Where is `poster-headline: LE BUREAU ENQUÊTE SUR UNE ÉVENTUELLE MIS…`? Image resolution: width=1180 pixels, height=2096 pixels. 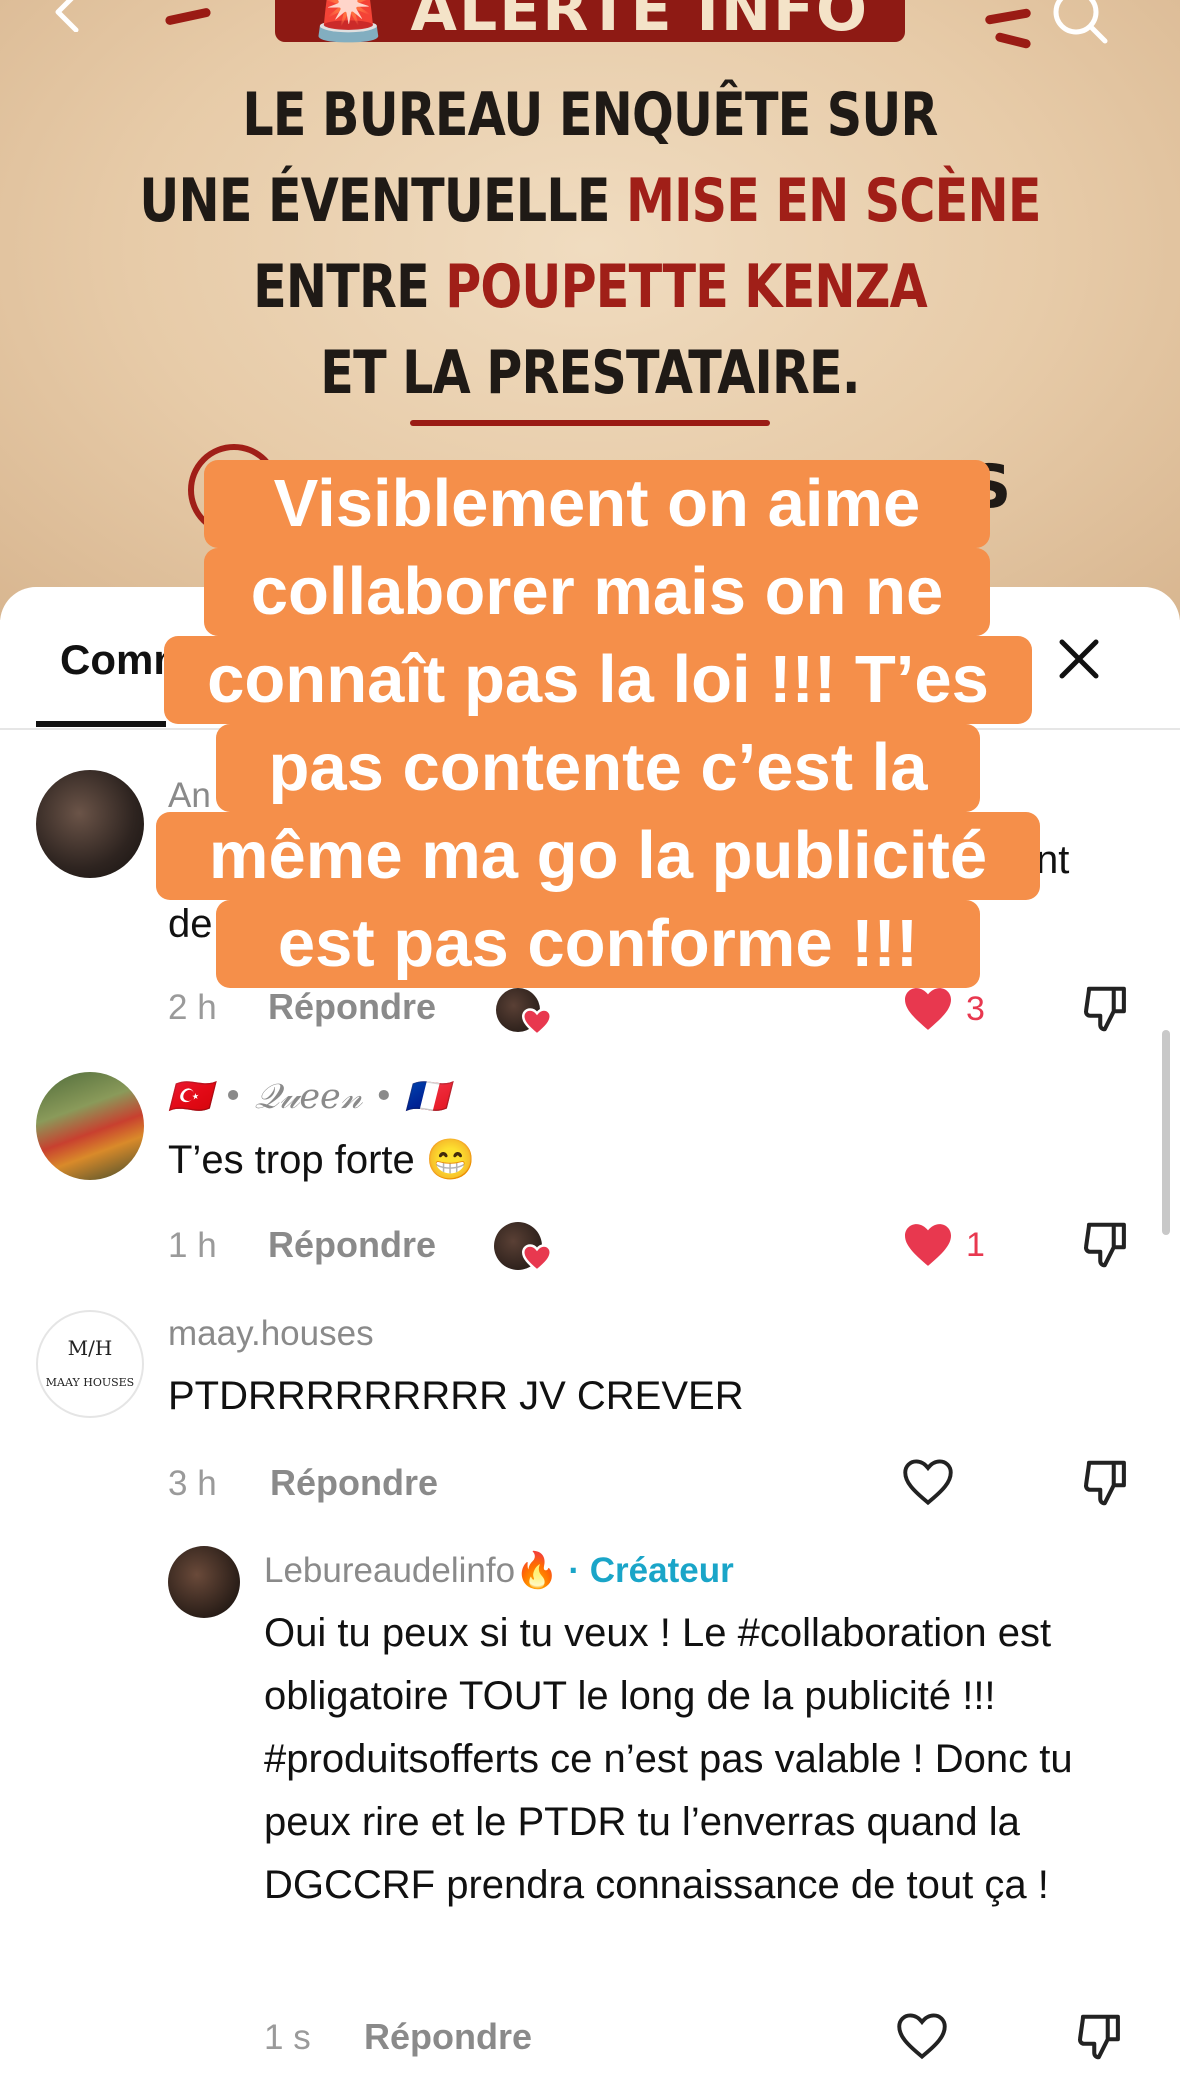 poster-headline: LE BUREAU ENQUÊTE SUR UNE ÉVENTUELLE MIS… is located at coordinates (590, 244).